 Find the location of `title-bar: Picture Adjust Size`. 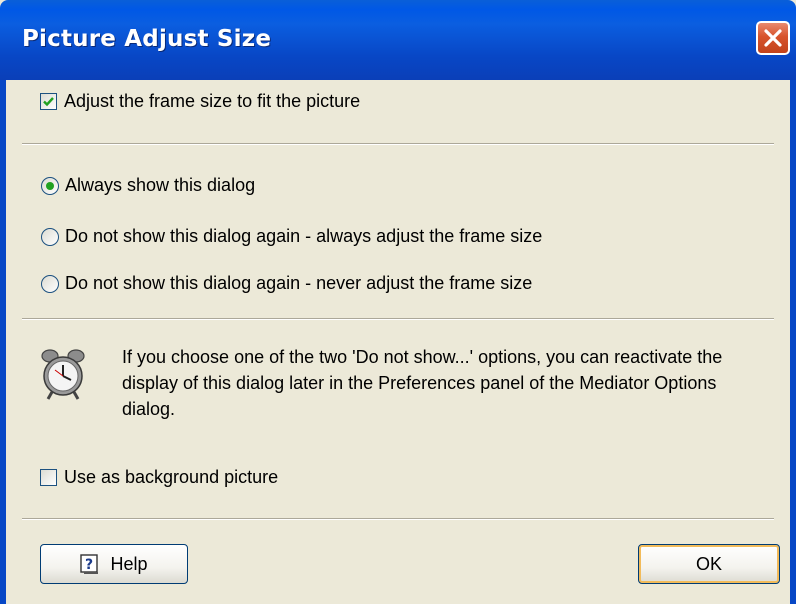

title-bar: Picture Adjust Size is located at coordinates (398, 40).